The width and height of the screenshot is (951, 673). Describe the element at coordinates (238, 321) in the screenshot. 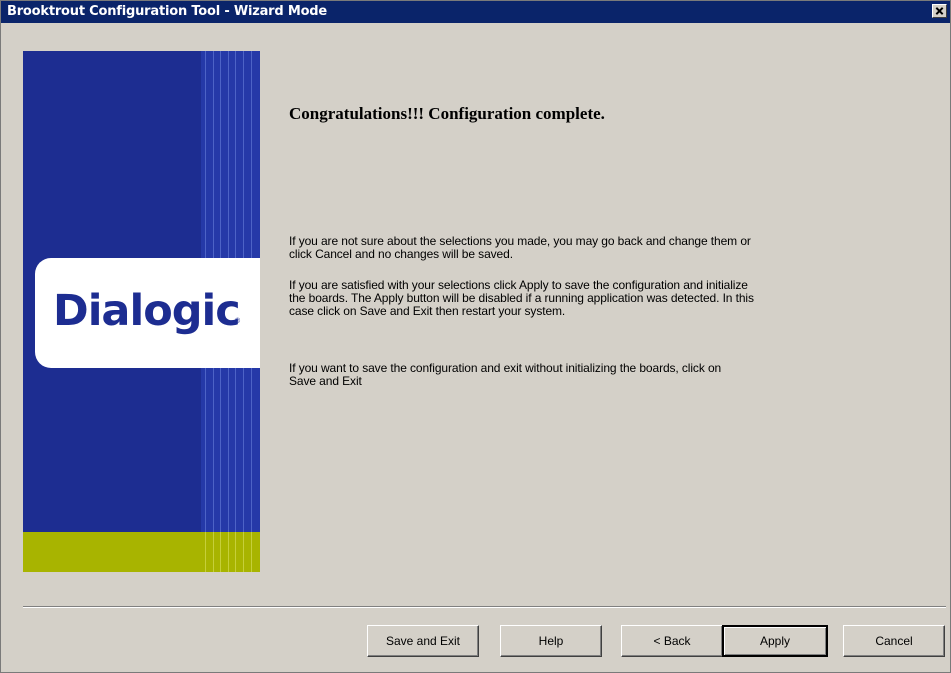

I see `registered-mark: ®` at that location.